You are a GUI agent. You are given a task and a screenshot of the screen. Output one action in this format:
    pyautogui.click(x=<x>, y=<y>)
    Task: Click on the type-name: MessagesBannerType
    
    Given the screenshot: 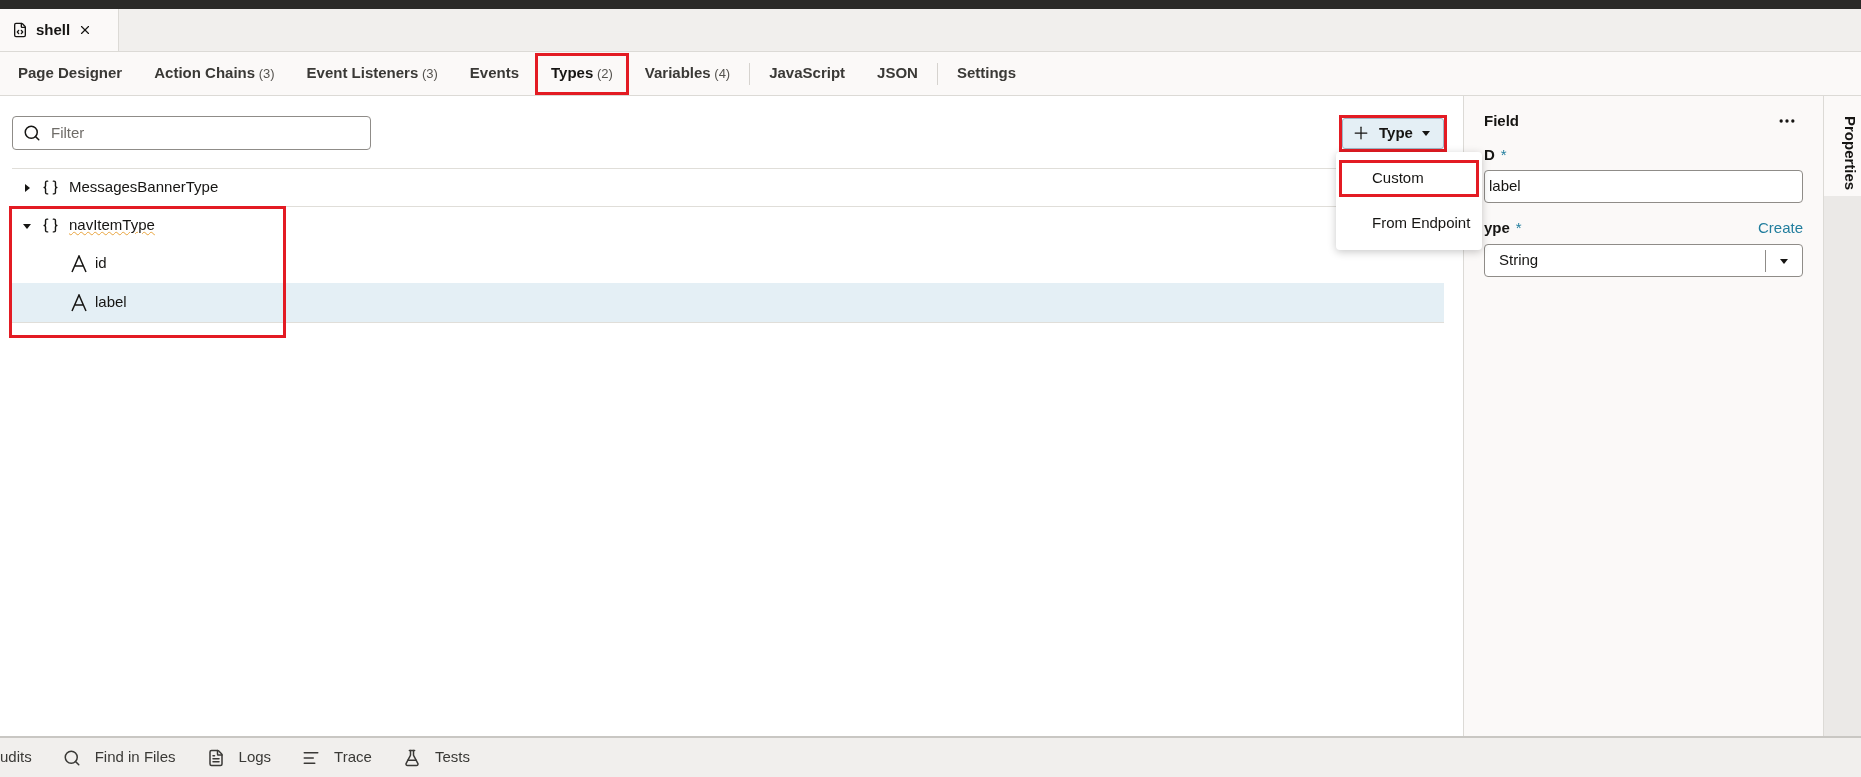 What is the action you would take?
    pyautogui.click(x=144, y=187)
    